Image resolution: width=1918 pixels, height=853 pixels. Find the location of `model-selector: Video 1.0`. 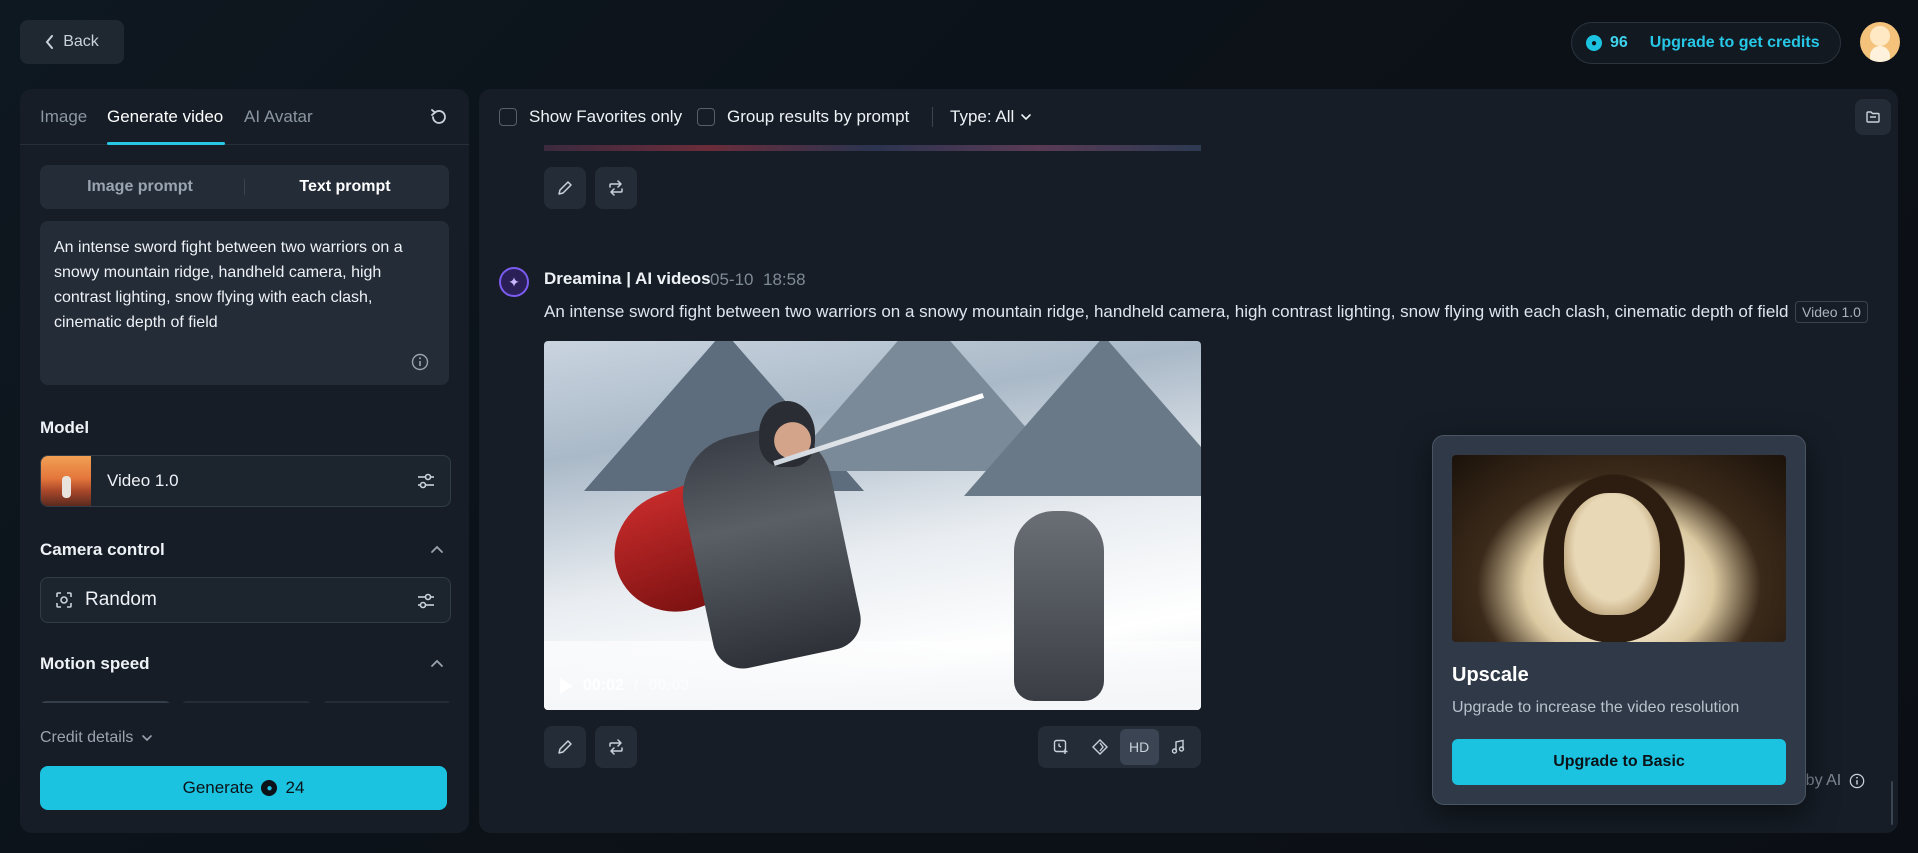

model-selector: Video 1.0 is located at coordinates (245, 481).